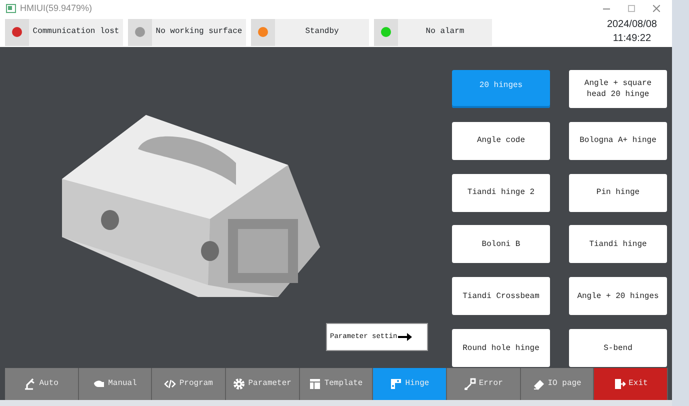 This screenshot has width=689, height=406. Describe the element at coordinates (484, 384) in the screenshot. I see `nav-tab: Error` at that location.